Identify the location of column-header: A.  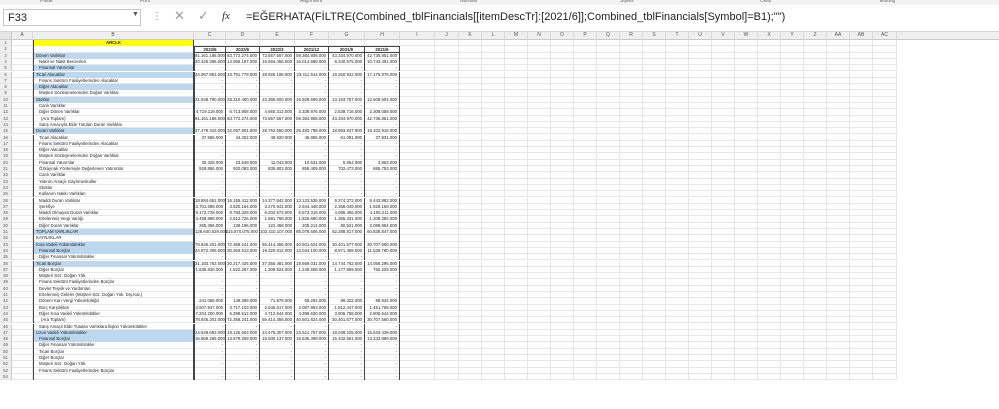
(22, 35).